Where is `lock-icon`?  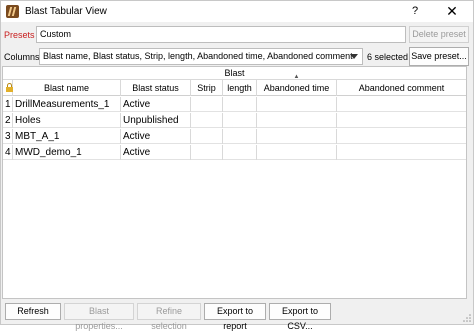
lock-icon is located at coordinates (9, 87).